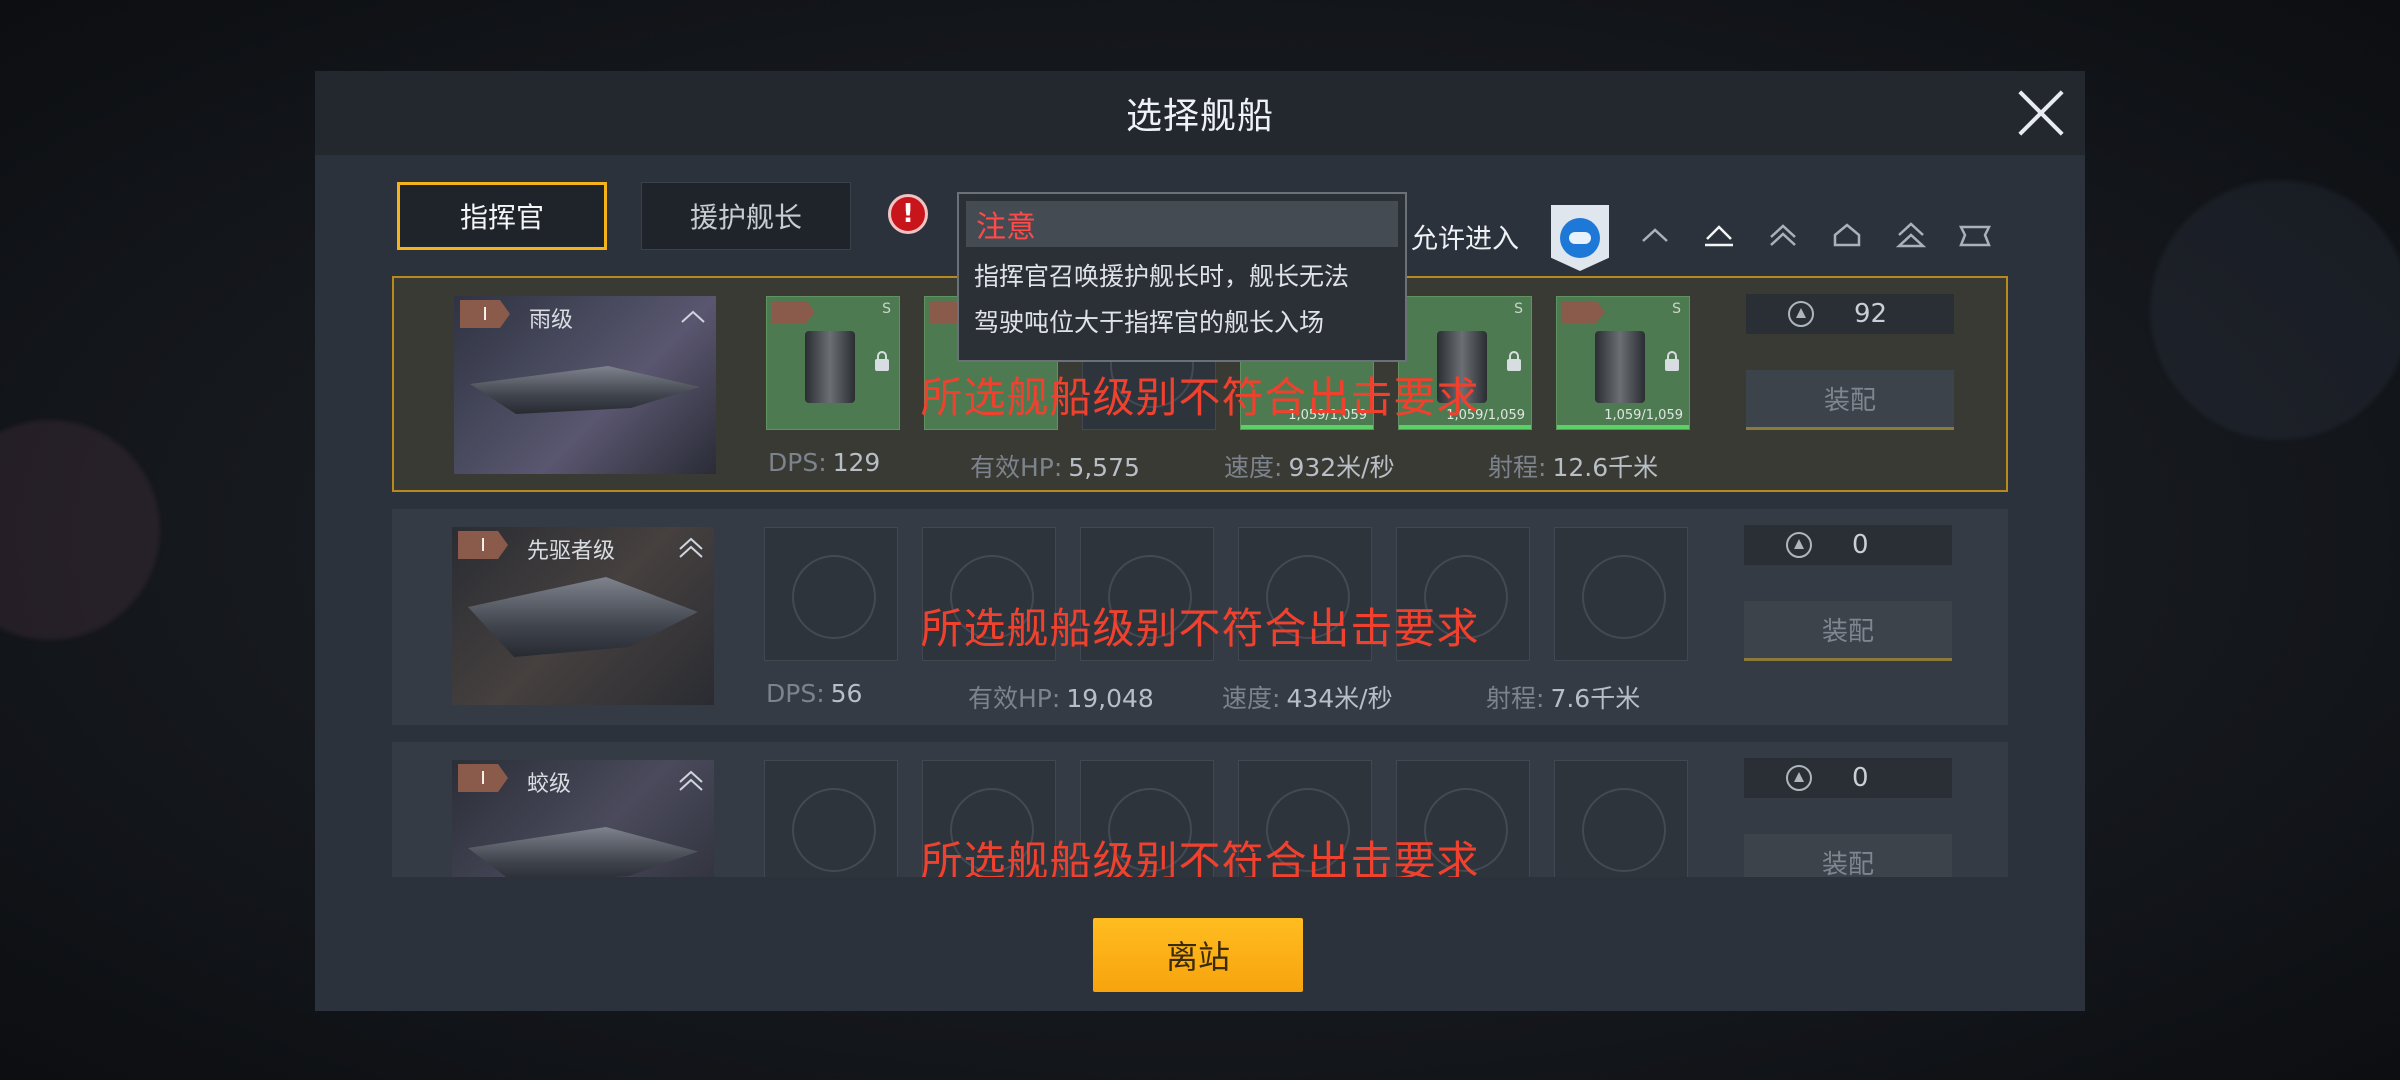 The height and width of the screenshot is (1080, 2400). I want to click on dps-stat: DPS: 56, so click(814, 693).